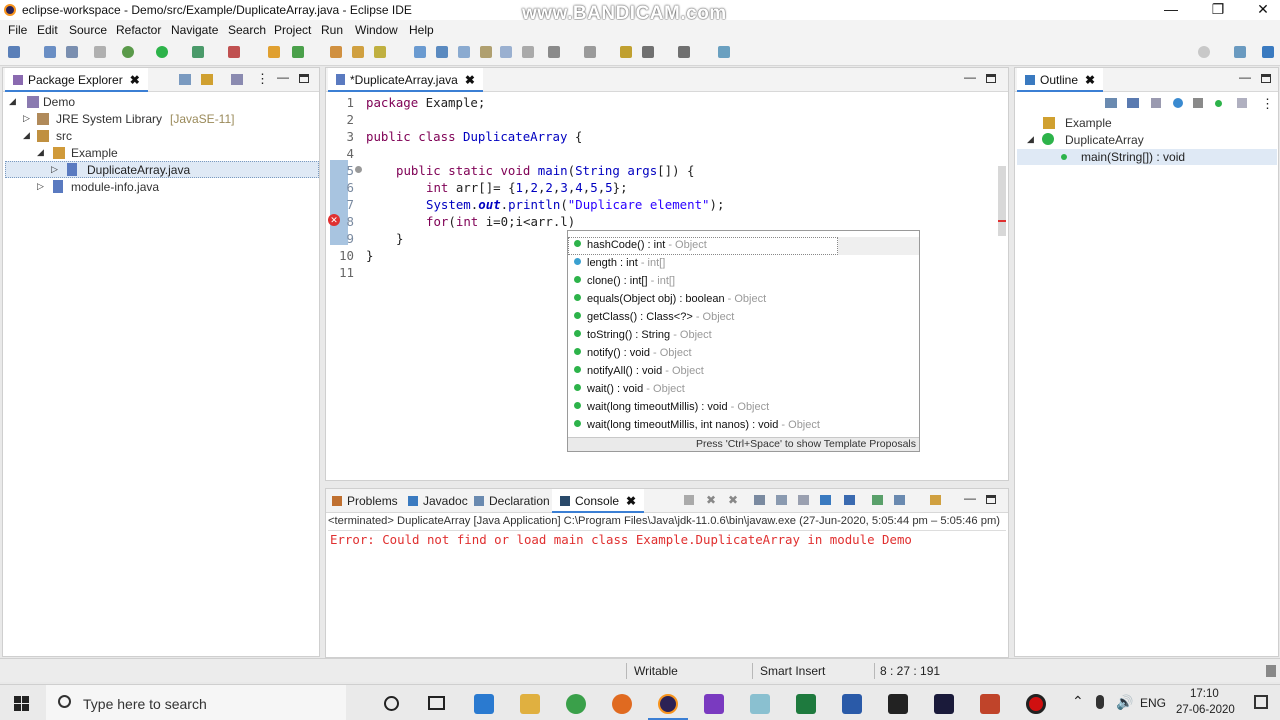 This screenshot has height=720, width=1280. I want to click on hide-fields-icon, so click(1156, 103).